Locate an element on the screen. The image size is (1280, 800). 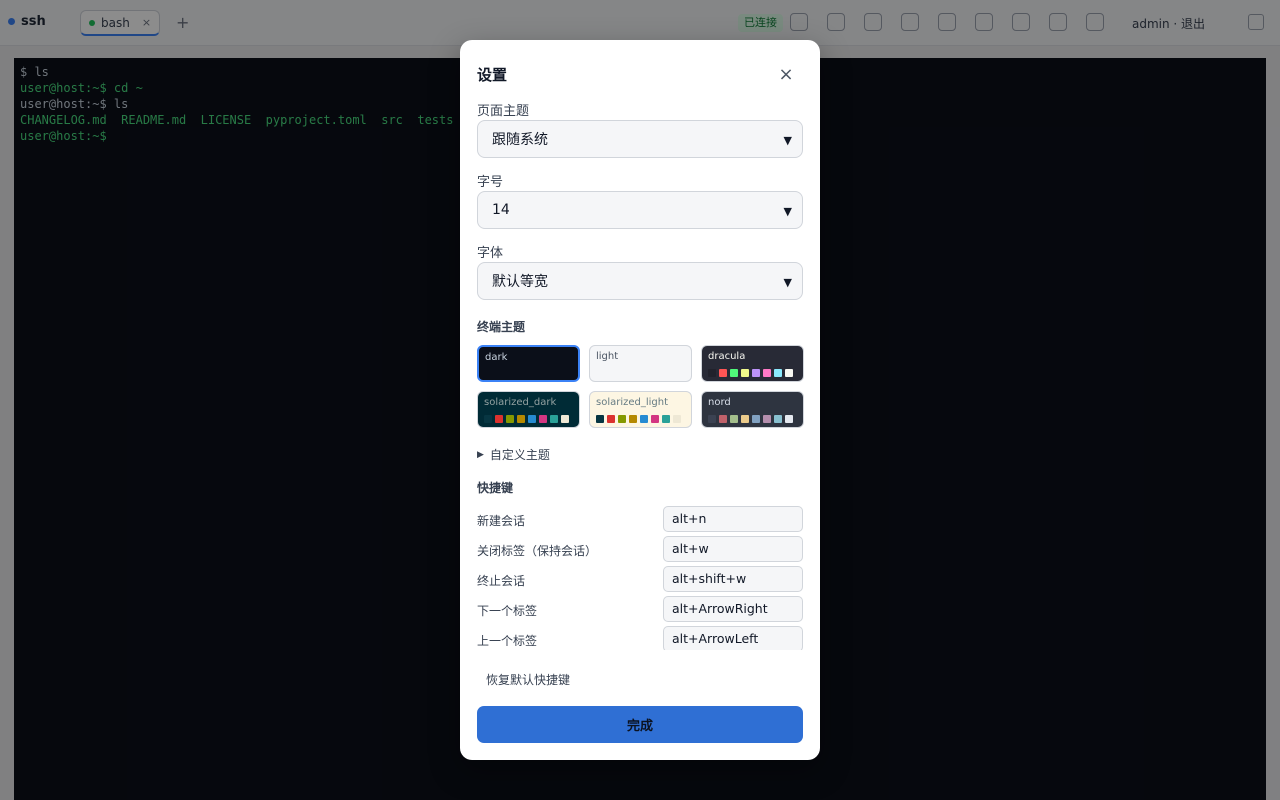
shortcut-label: 终止会话 is located at coordinates (501, 581).